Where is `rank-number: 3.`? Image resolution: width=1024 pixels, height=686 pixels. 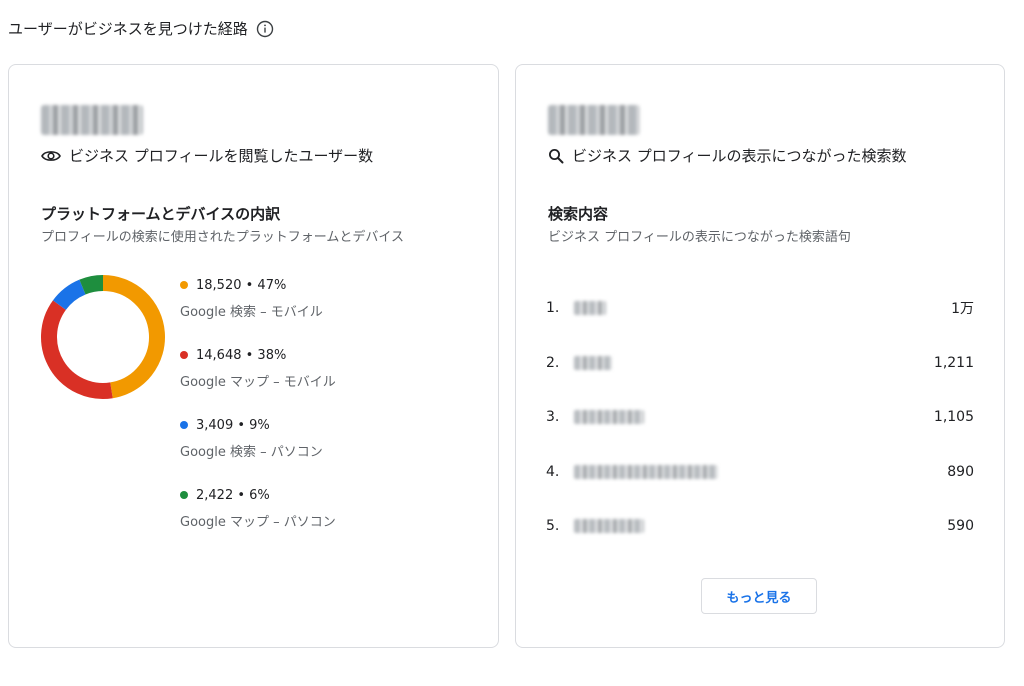 rank-number: 3. is located at coordinates (553, 417).